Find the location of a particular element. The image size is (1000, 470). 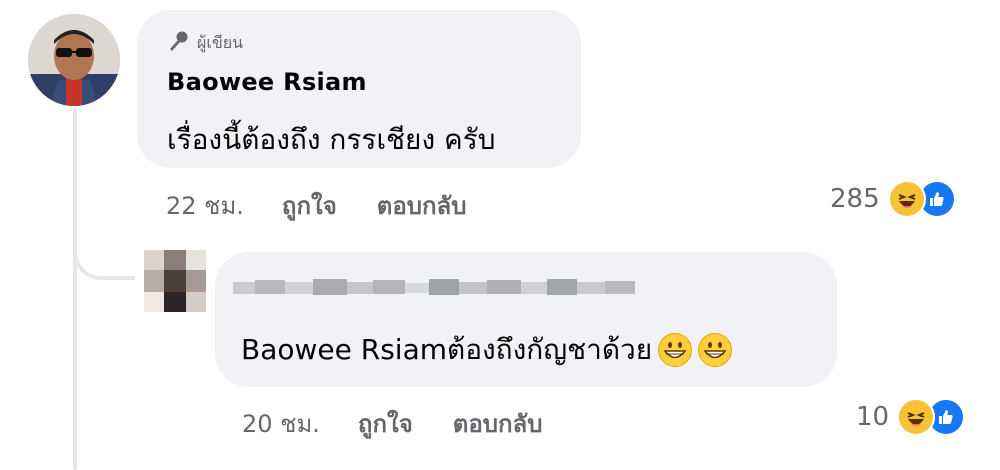

reply-connector-line is located at coordinates (104, 230).